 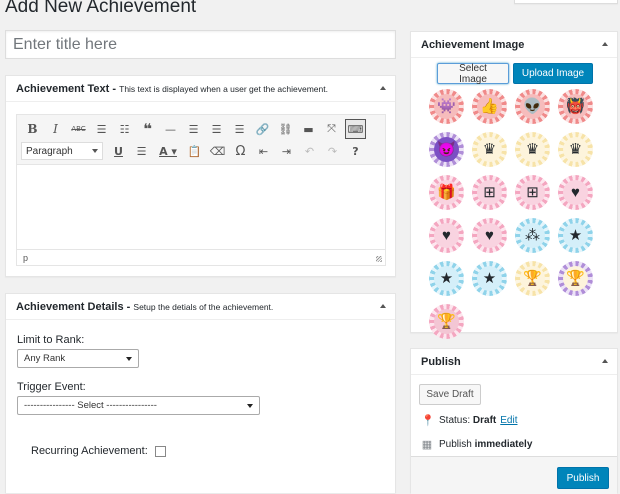 What do you see at coordinates (532, 192) in the screenshot?
I see `badge-gift-plus-2: ⊞` at bounding box center [532, 192].